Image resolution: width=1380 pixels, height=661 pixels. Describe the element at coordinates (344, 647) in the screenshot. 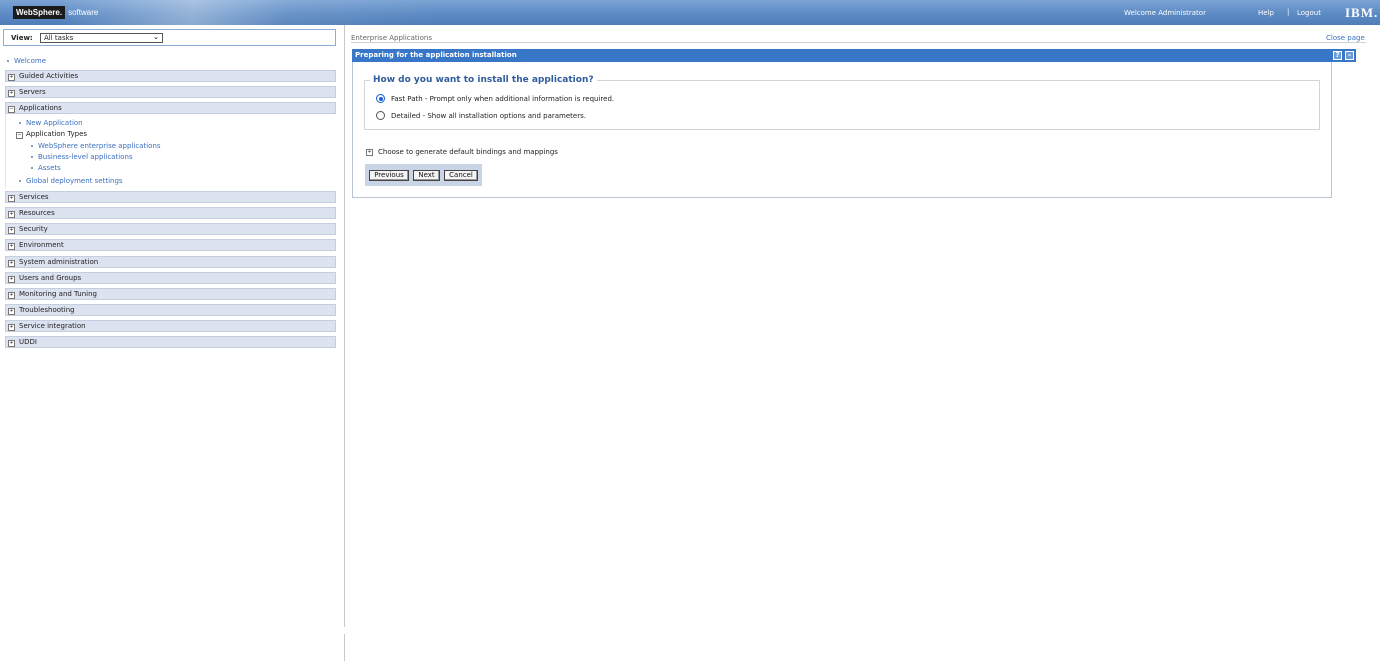

I see `pane-divider-lower` at that location.